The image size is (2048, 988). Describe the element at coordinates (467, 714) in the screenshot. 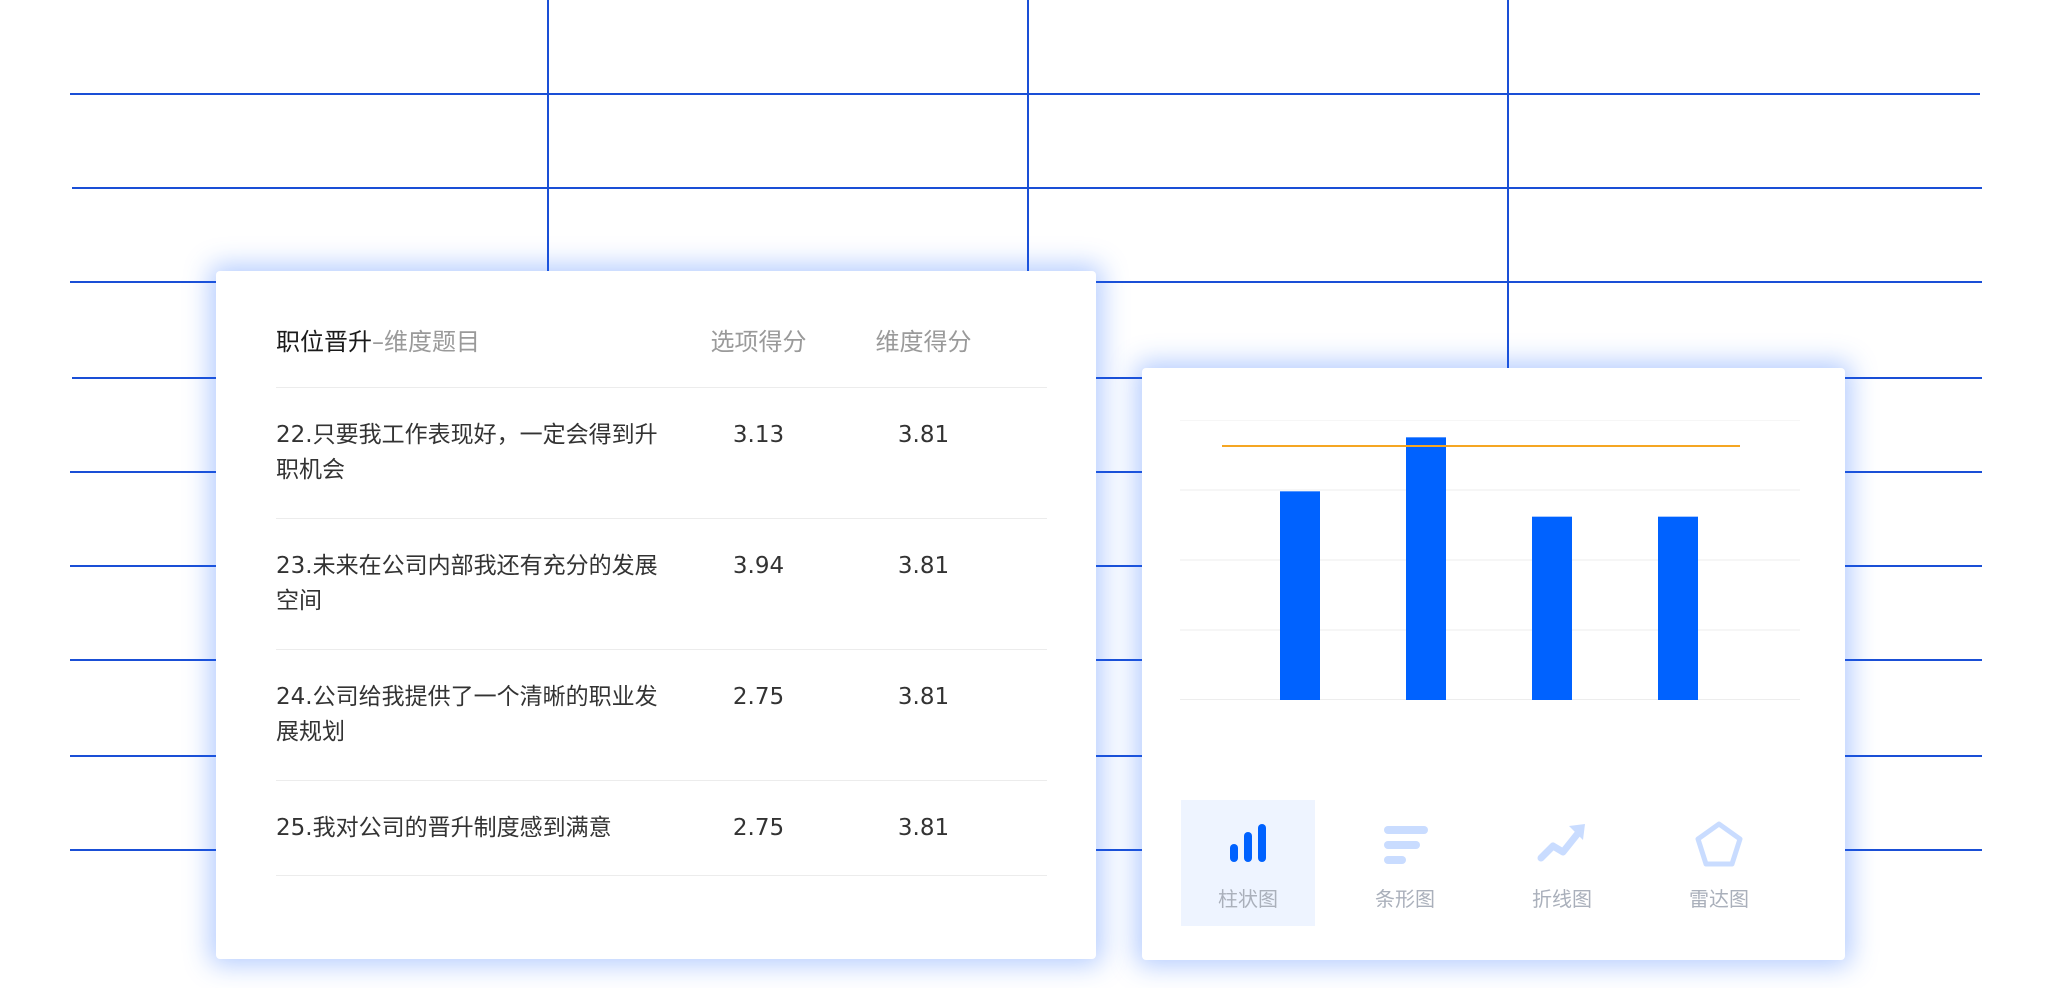

I see `question-text: 24.公司给我提供了一个清晰的职业发展规划` at that location.